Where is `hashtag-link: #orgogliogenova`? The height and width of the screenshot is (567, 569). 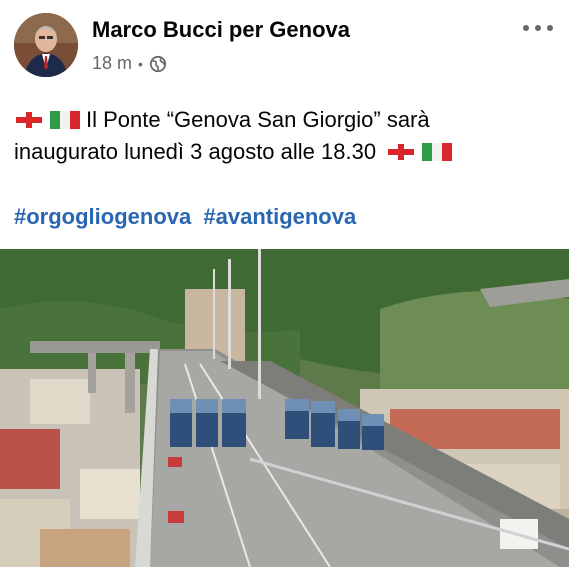
hashtag-link: #orgogliogenova is located at coordinates (102, 216).